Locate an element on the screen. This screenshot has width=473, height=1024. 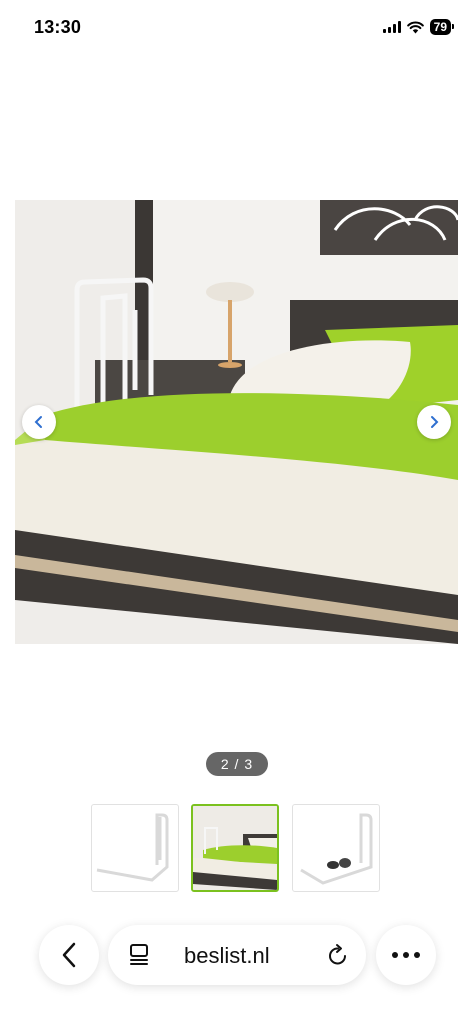
more-button is located at coordinates (406, 955).